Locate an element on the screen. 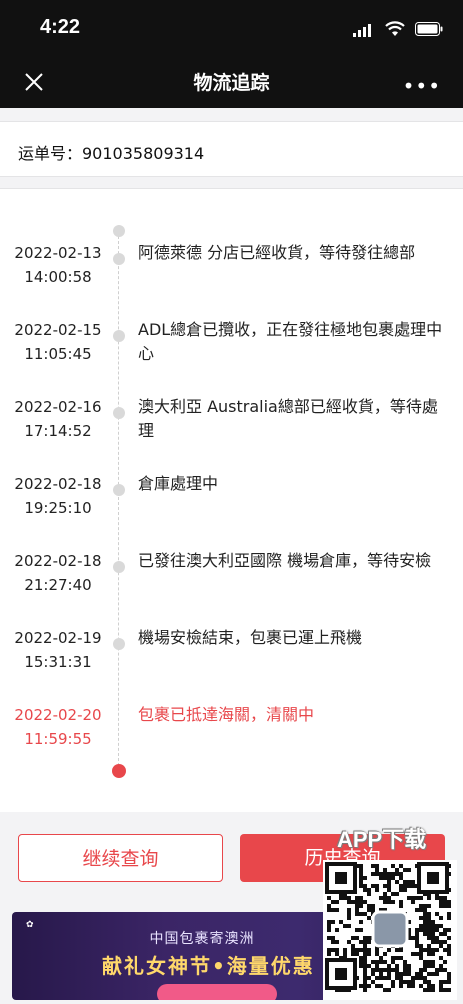 This screenshot has height=1004, width=463. entry-time: 17:14:52 is located at coordinates (58, 431).